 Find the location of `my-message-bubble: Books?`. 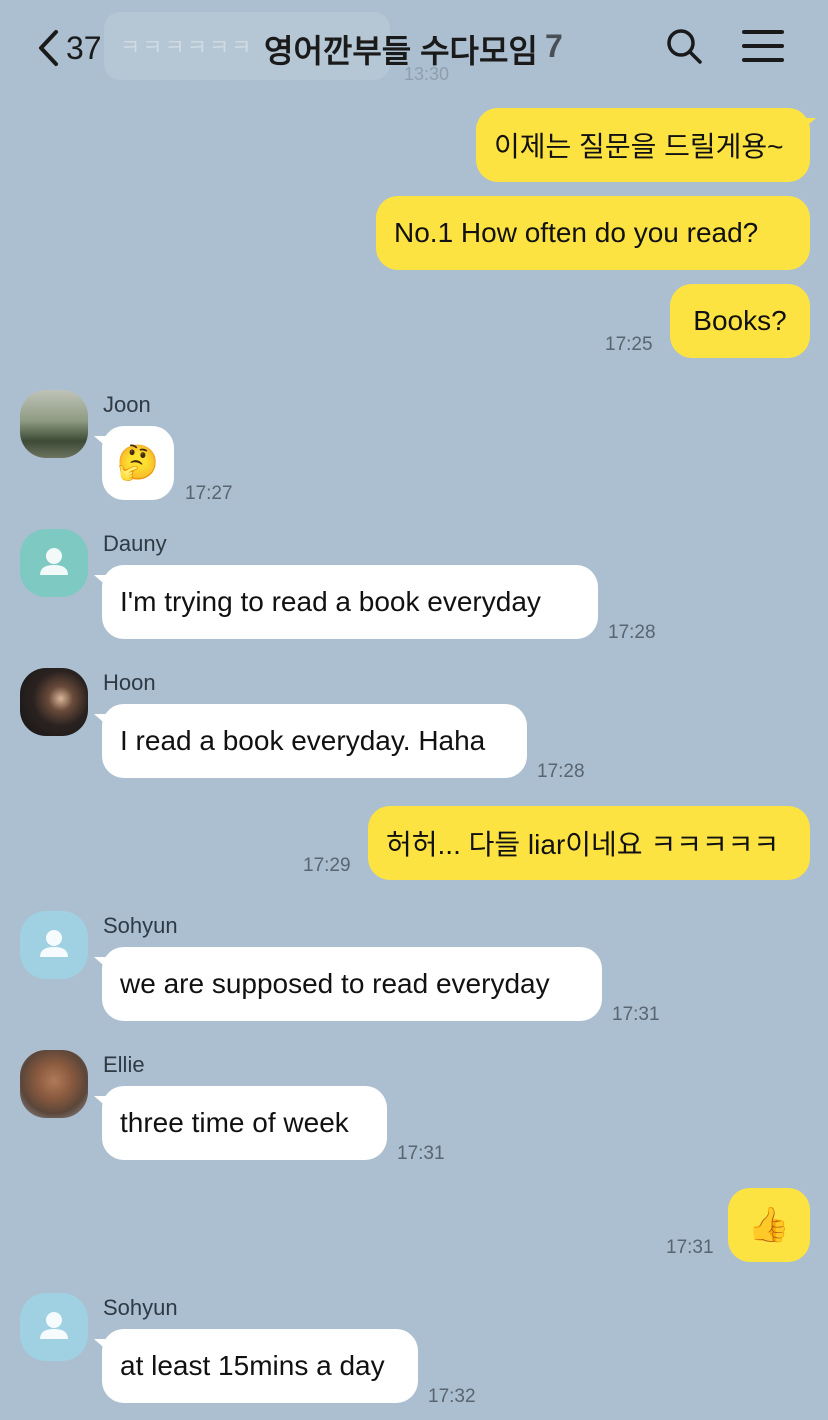

my-message-bubble: Books? is located at coordinates (740, 321).